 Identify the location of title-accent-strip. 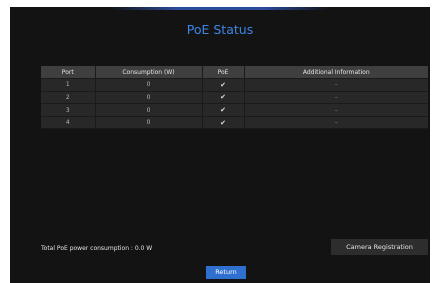
(220, 8).